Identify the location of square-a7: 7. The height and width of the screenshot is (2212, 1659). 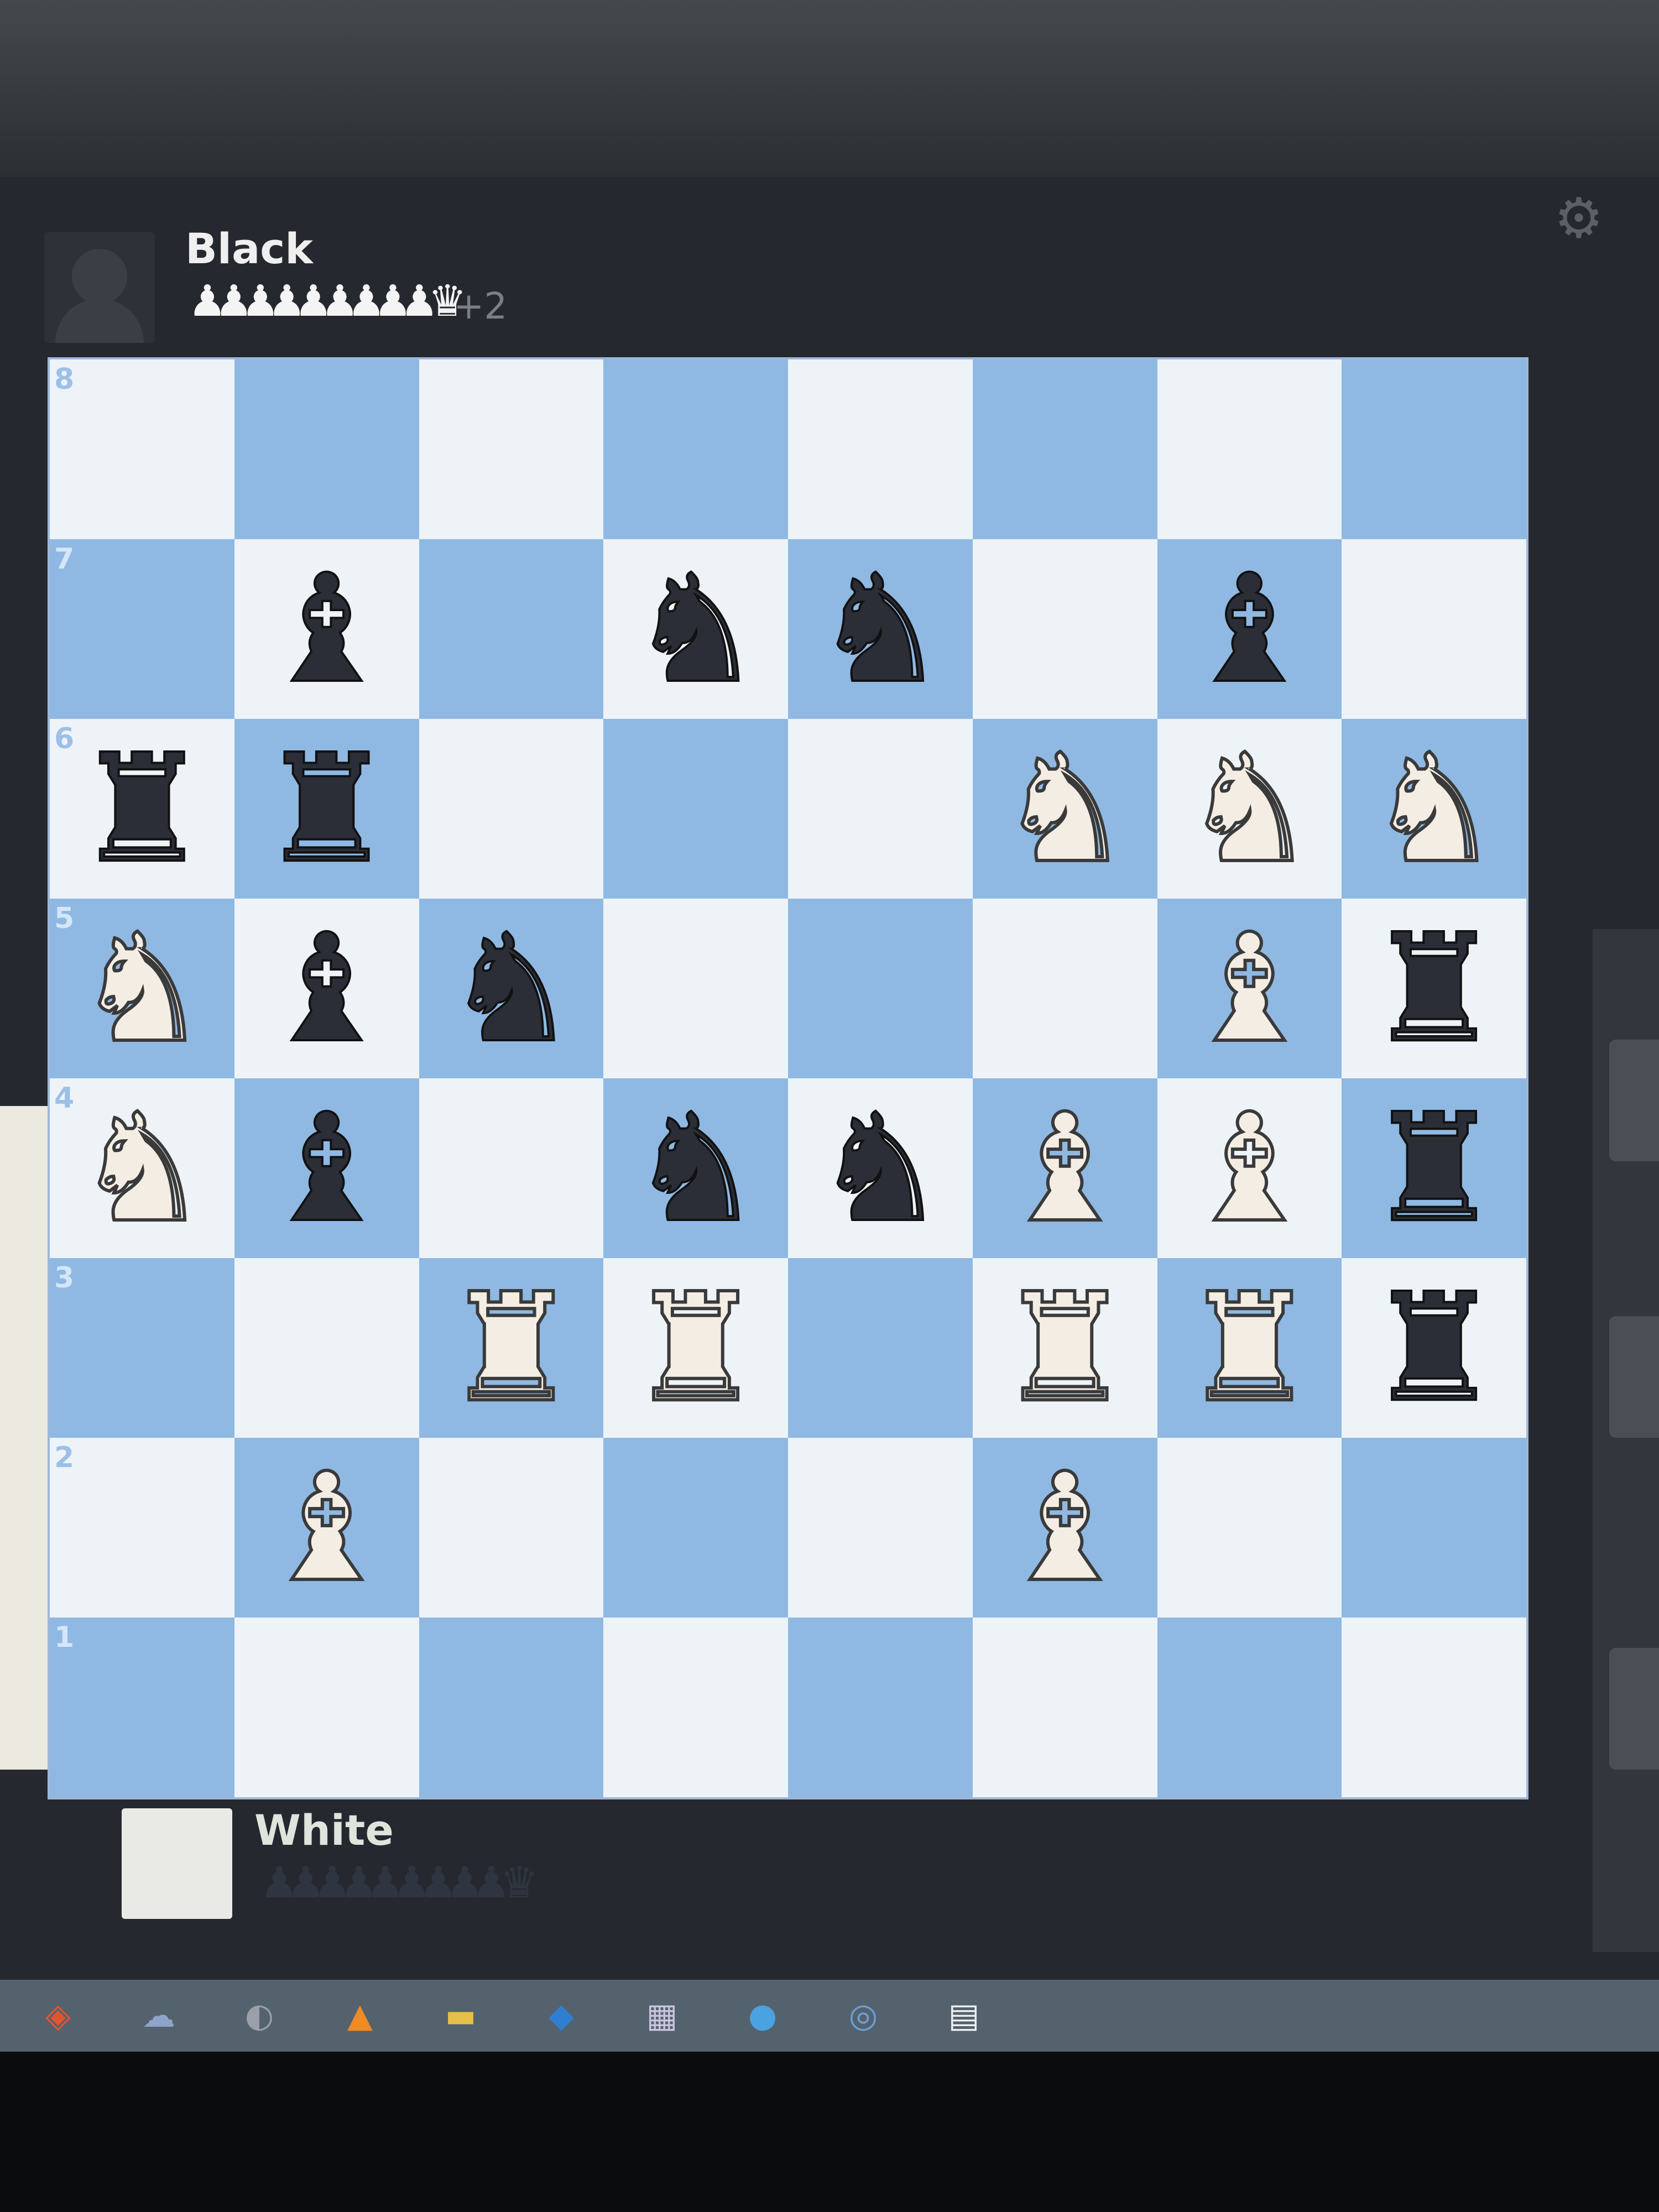
(142, 629).